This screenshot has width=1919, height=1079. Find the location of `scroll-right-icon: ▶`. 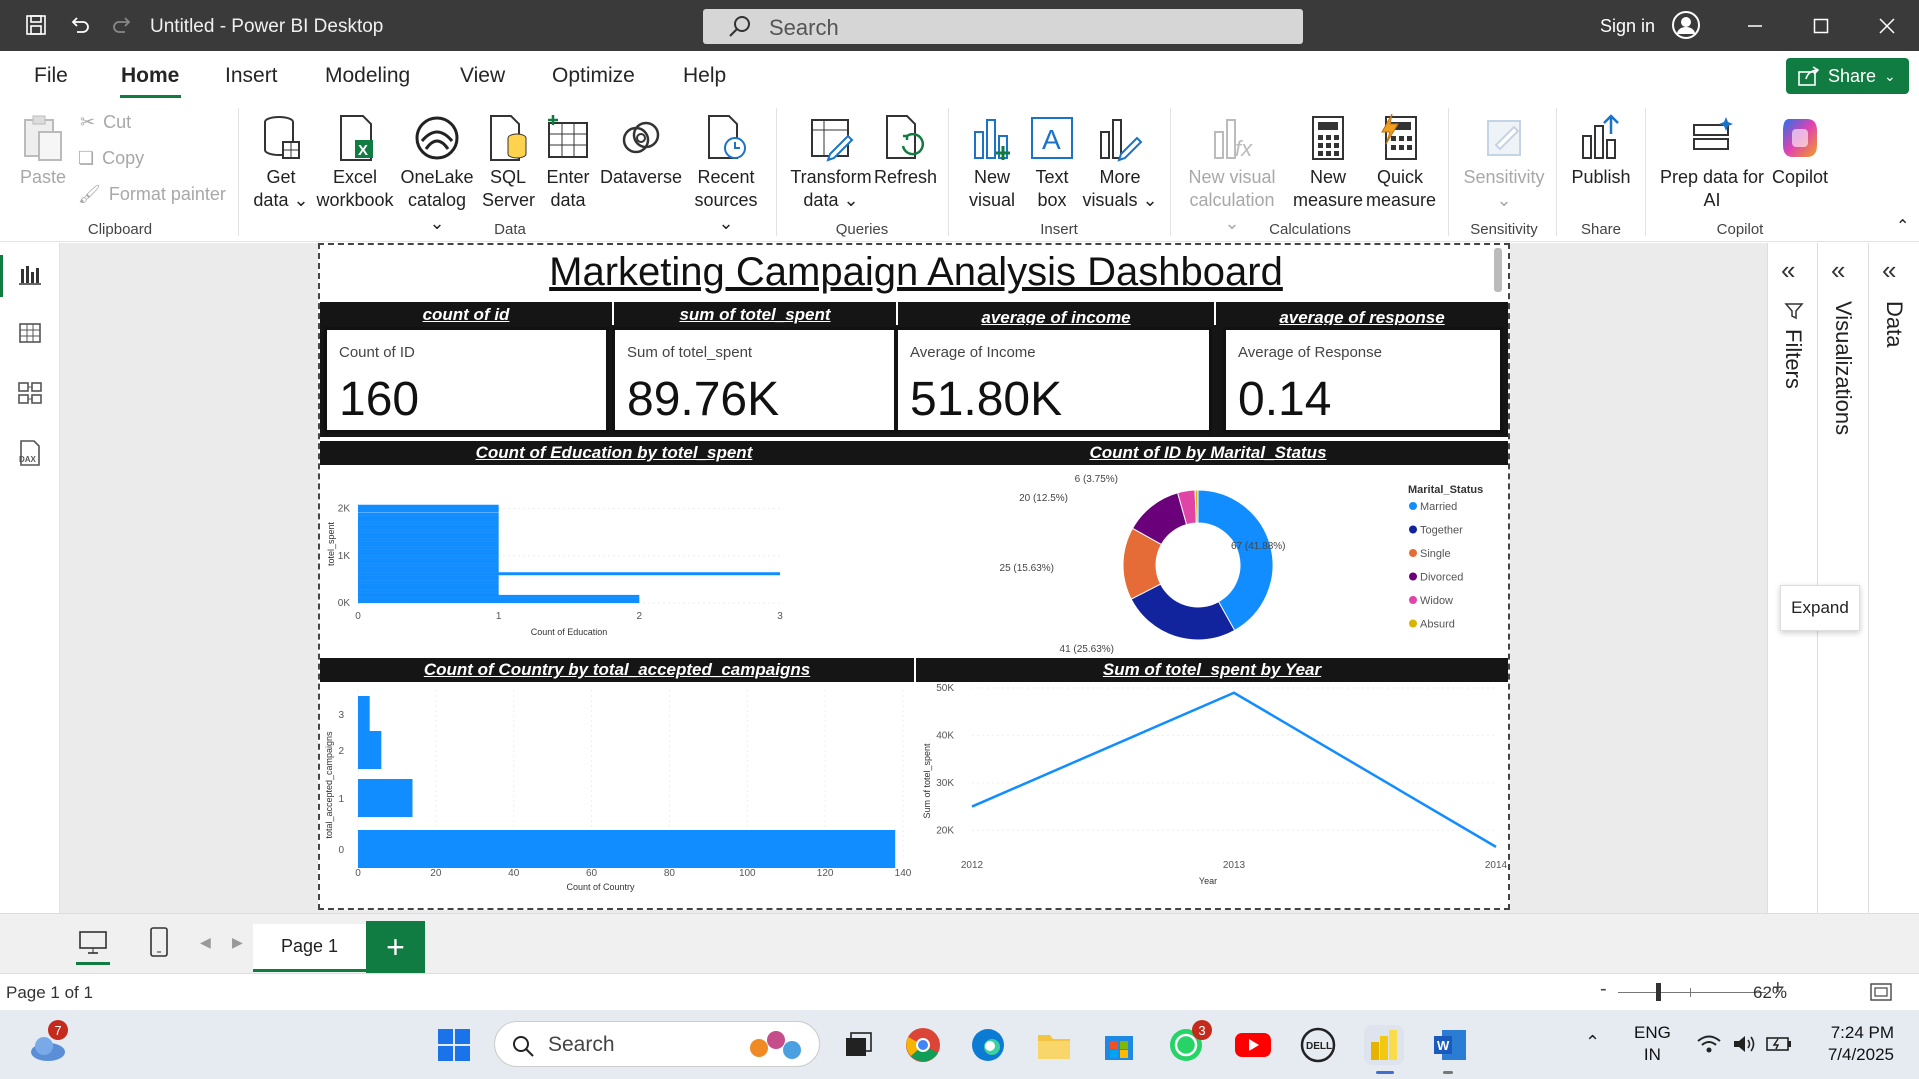

scroll-right-icon: ▶ is located at coordinates (237, 942).